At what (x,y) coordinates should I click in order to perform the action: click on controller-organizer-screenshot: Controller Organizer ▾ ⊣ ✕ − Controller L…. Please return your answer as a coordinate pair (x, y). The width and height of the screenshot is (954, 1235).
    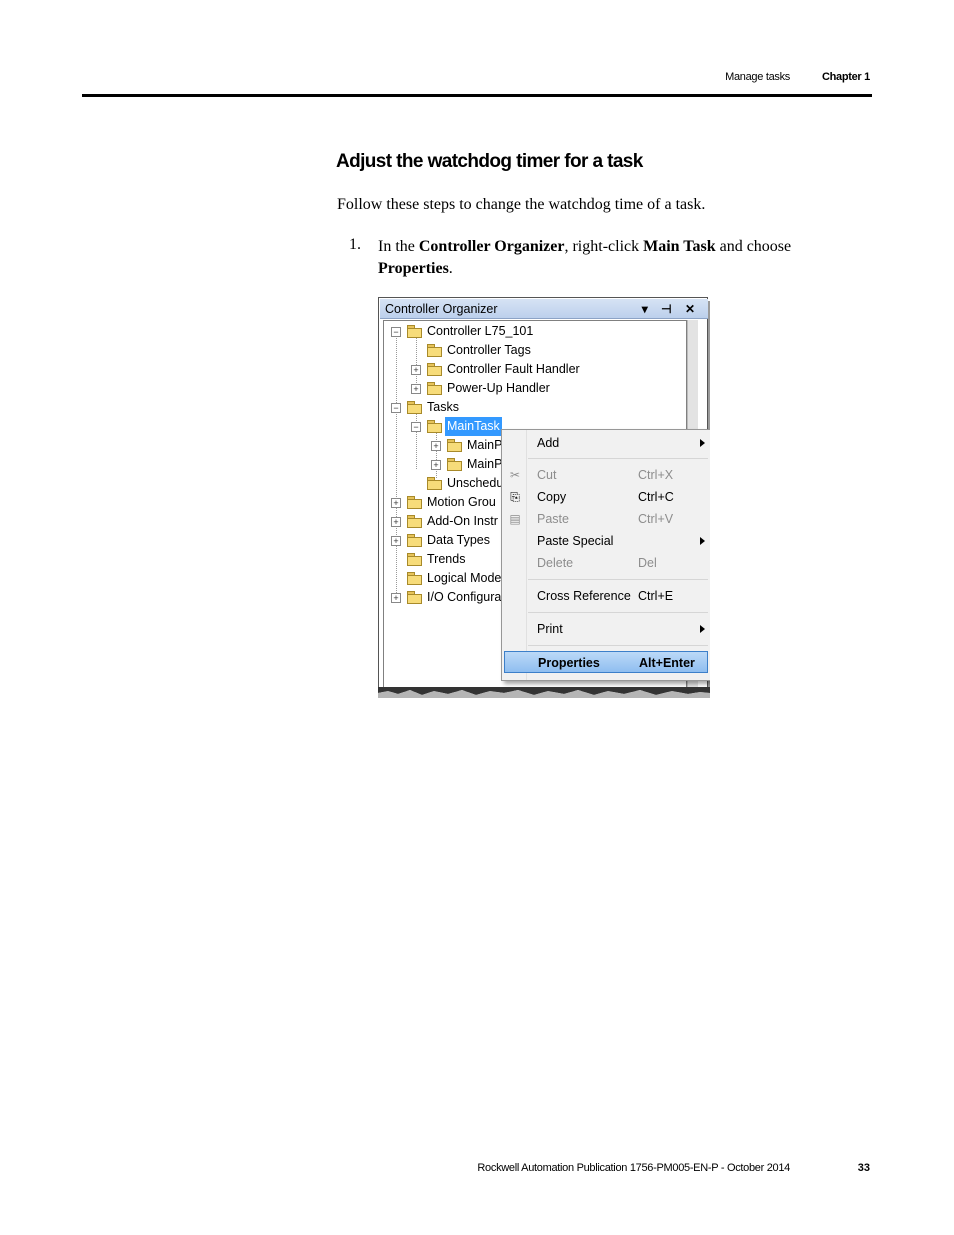
    Looking at the image, I should click on (544, 498).